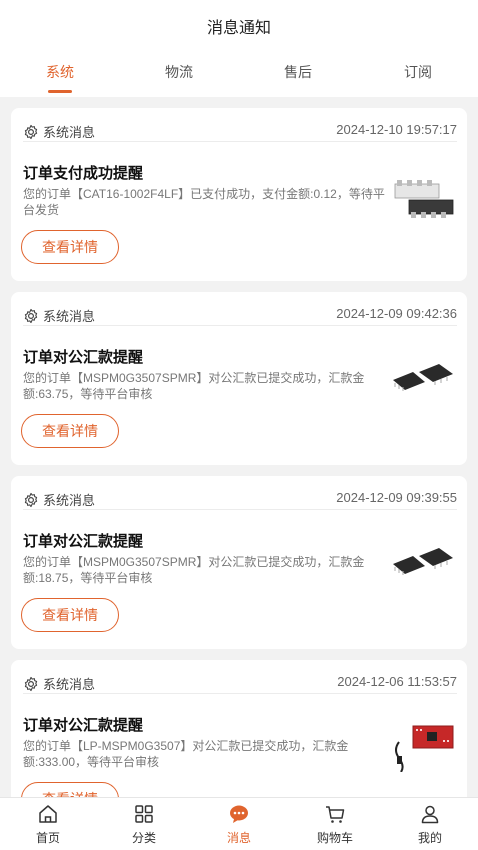  I want to click on nav-profile: 我的, so click(430, 824).